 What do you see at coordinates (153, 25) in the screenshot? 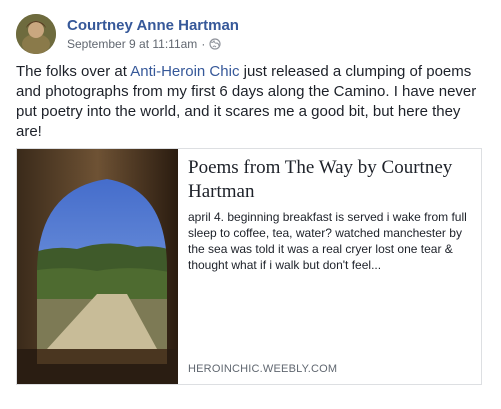
I see `author-name: Courtney Anne Hartman` at bounding box center [153, 25].